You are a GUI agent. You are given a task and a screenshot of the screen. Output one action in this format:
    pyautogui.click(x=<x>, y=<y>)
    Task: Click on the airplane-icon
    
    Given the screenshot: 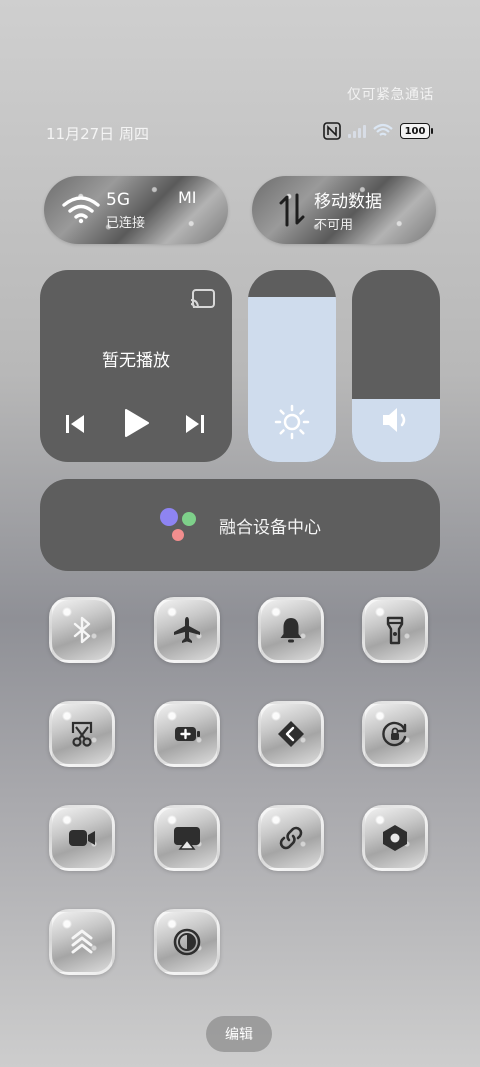 What is the action you would take?
    pyautogui.click(x=187, y=630)
    